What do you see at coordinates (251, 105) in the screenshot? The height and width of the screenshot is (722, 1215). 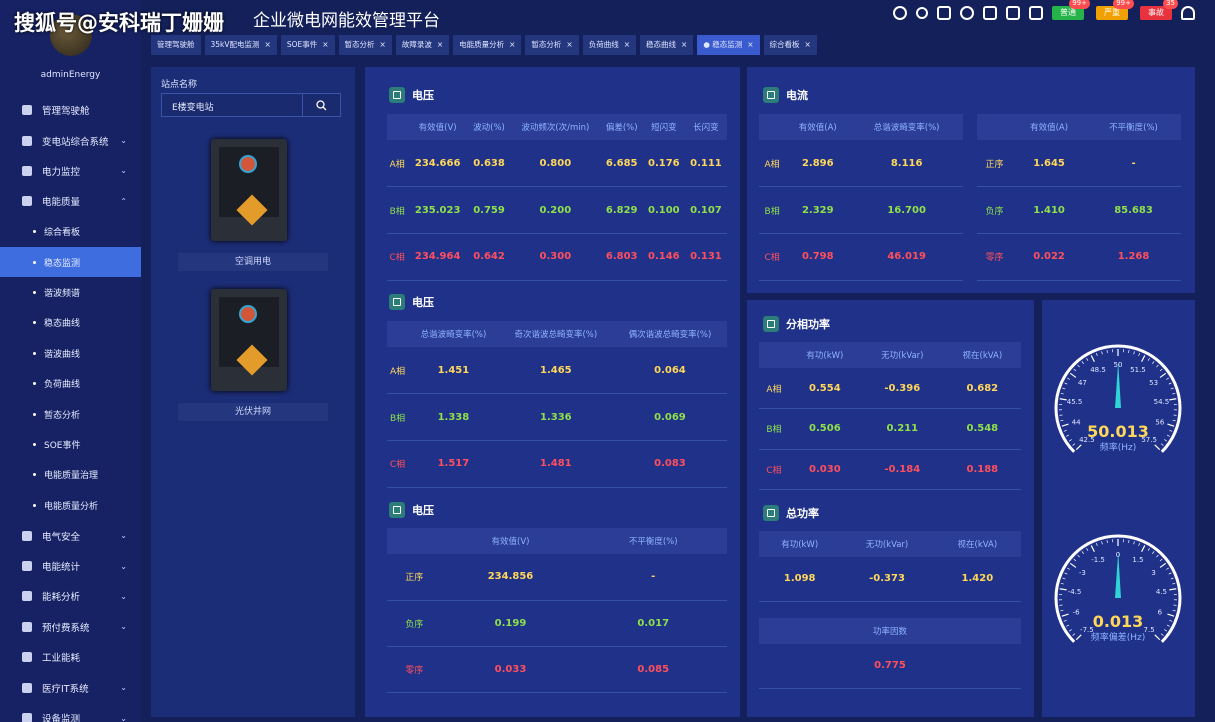 I see `station-select: E楼变电站` at bounding box center [251, 105].